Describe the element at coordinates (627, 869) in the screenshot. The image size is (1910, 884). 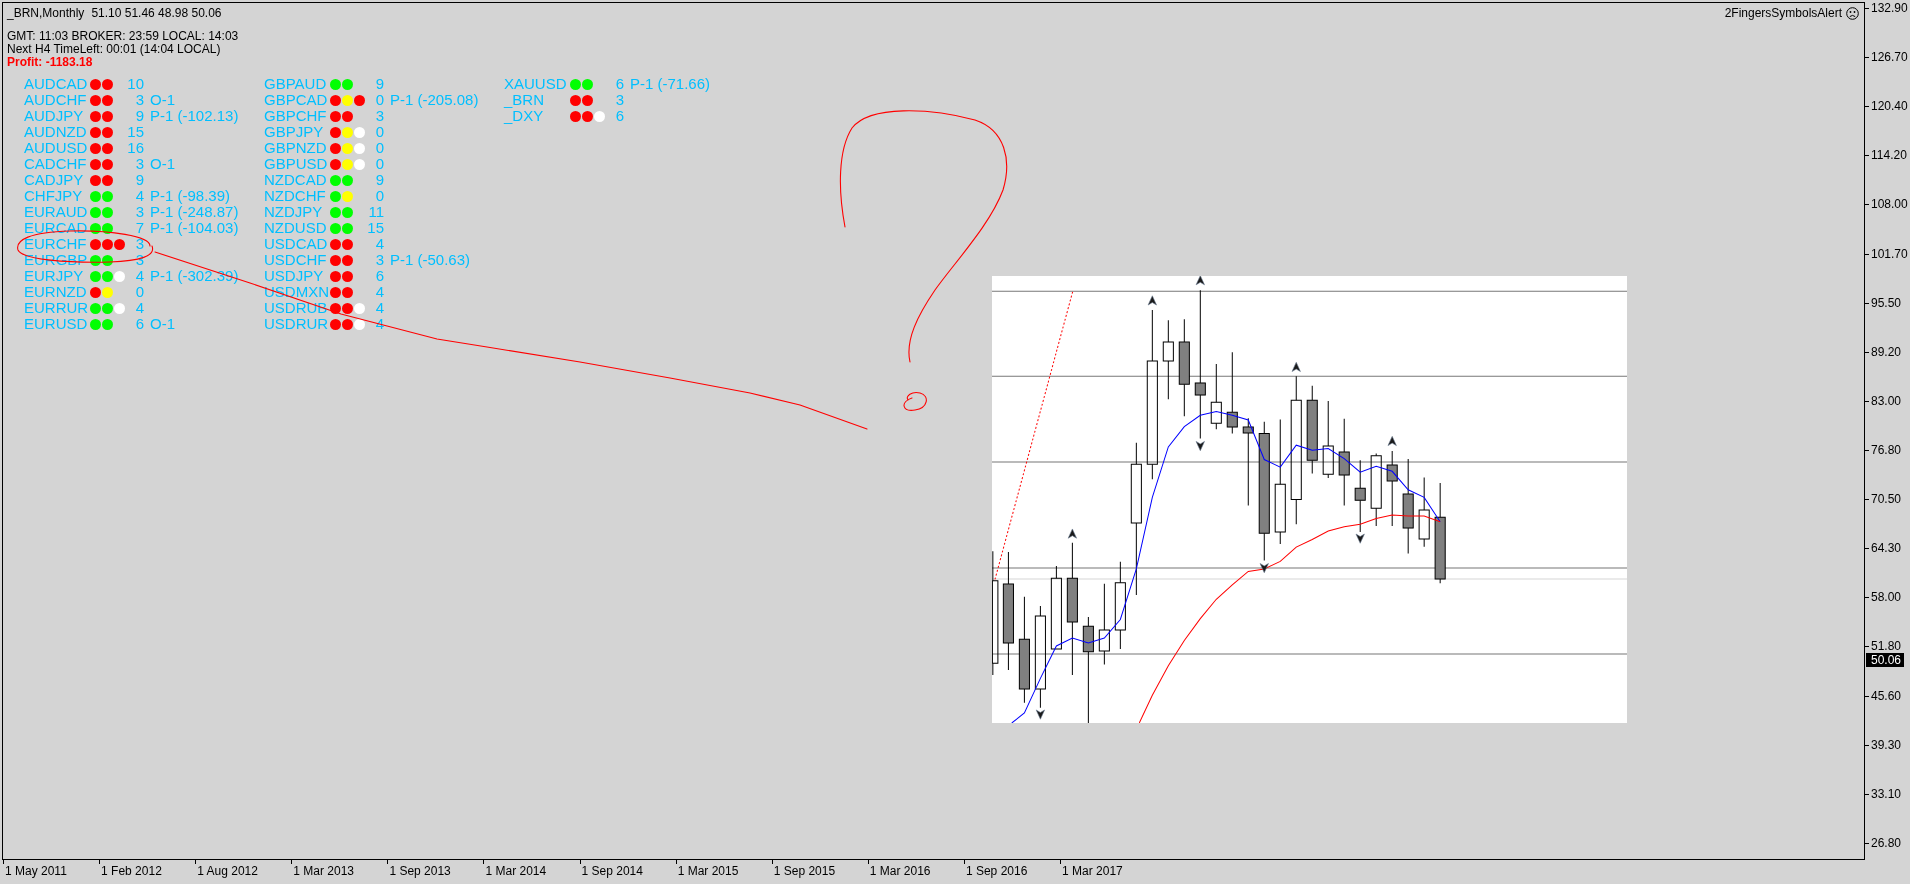
I see `time-axis-label: 1 Sep 2014` at that location.